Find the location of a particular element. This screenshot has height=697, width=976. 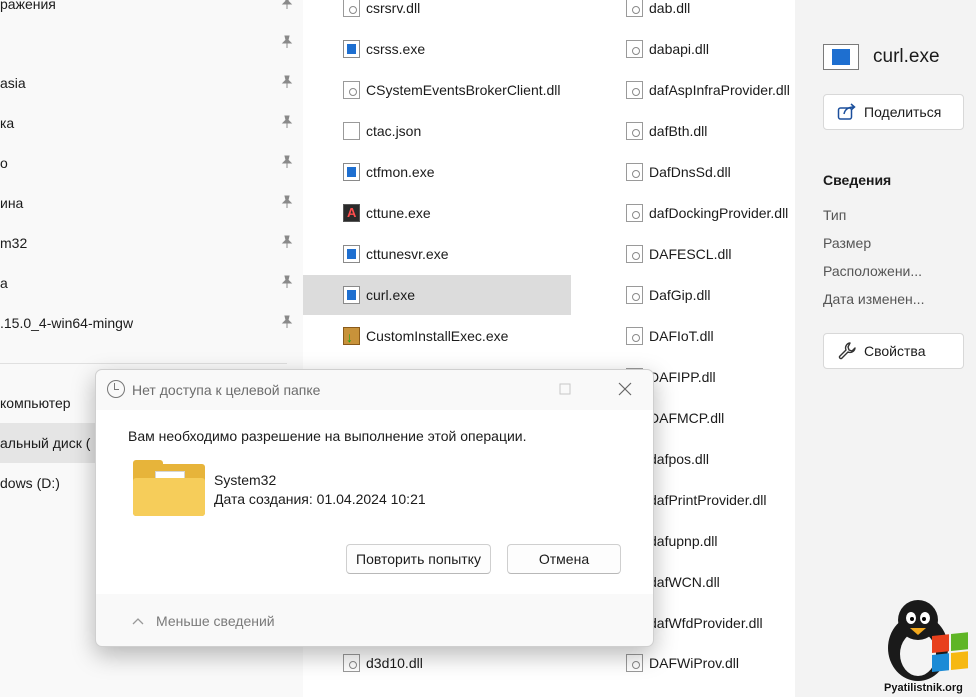

maximize-button is located at coordinates (565, 389).